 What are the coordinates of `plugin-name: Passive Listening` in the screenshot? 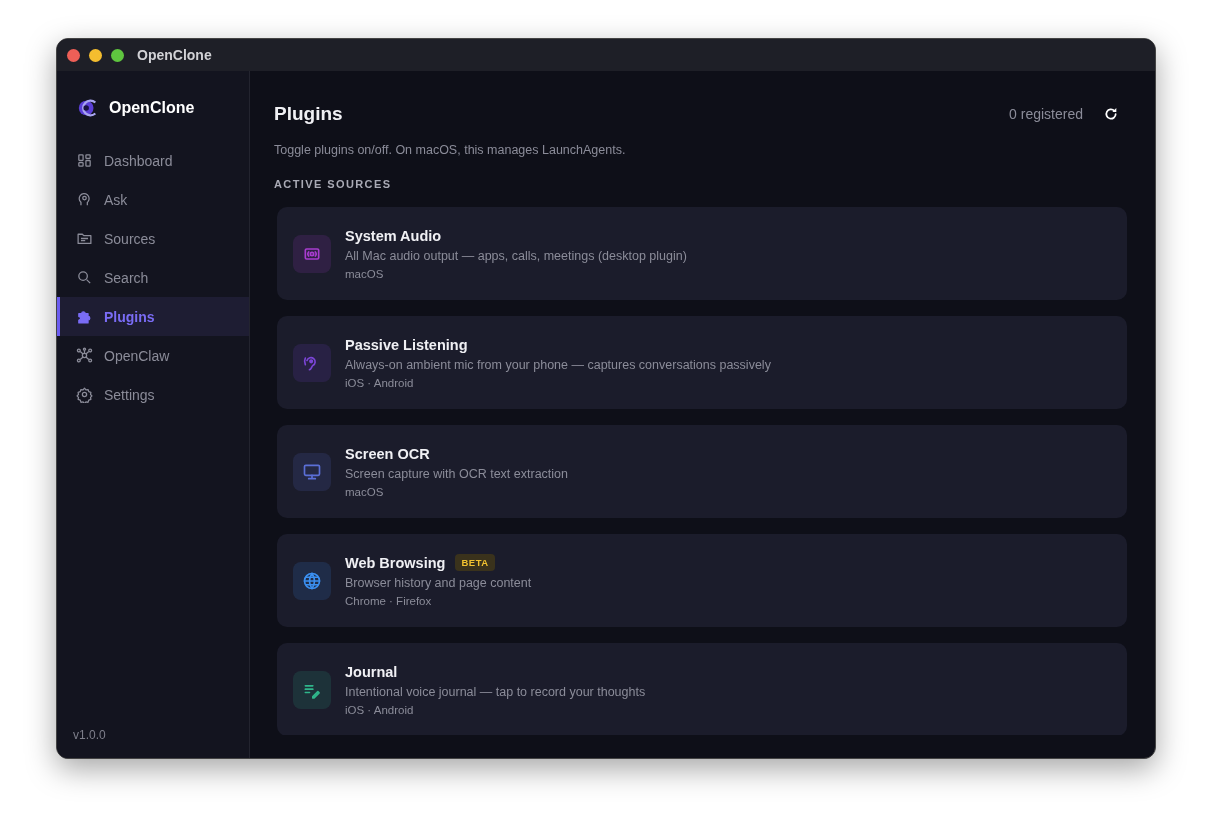 It's located at (406, 344).